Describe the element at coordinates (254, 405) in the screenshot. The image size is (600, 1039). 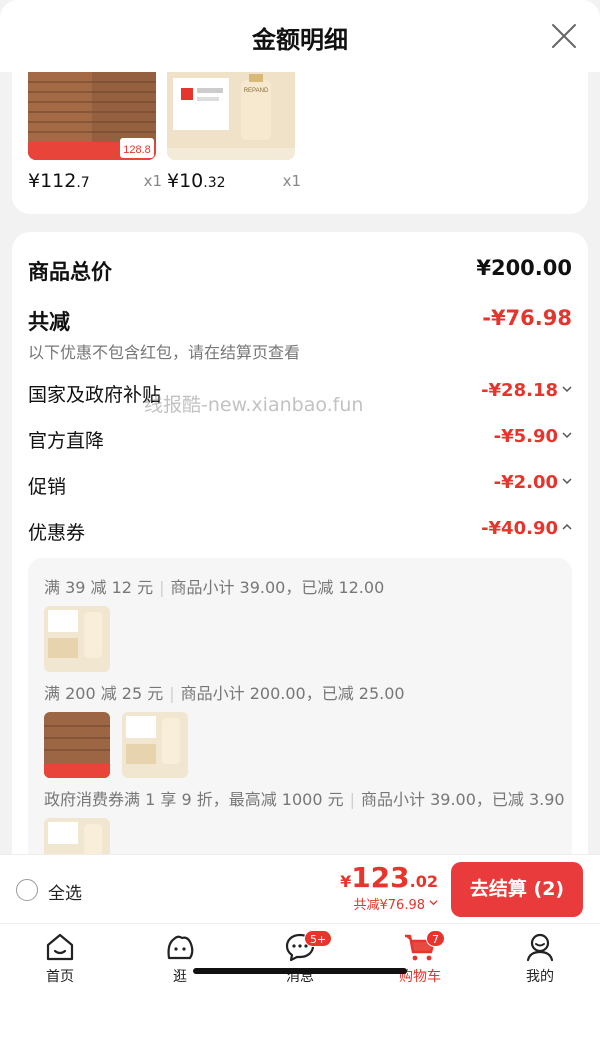
I see `watermark-text: 线报酷-new.xianbao.fun` at that location.